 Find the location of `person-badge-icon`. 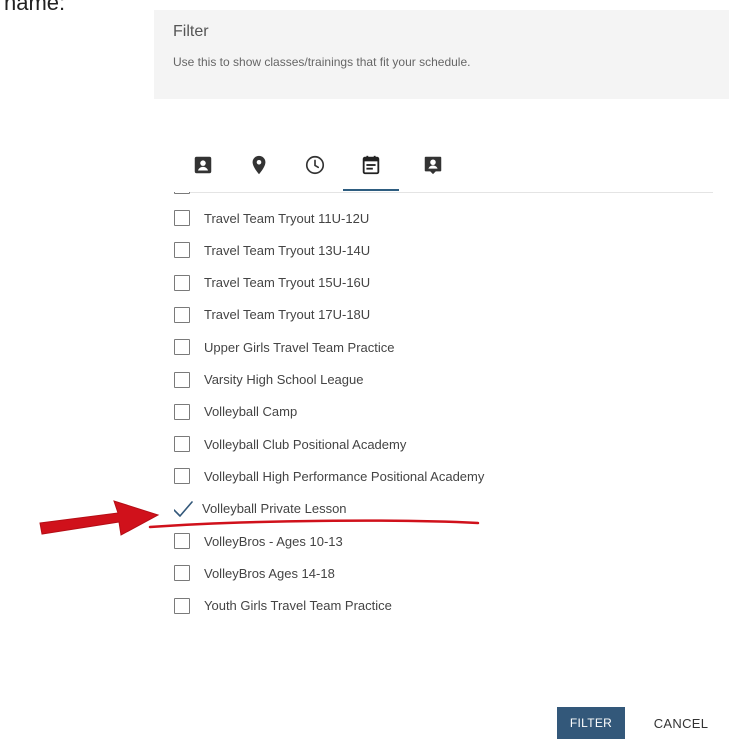

person-badge-icon is located at coordinates (433, 165).